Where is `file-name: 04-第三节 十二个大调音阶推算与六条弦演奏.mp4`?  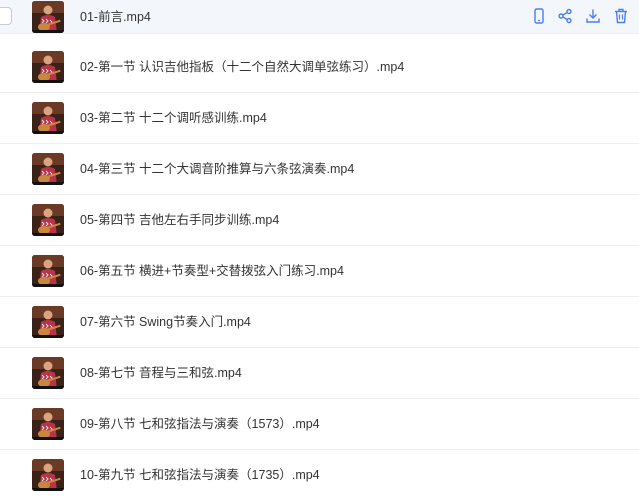 file-name: 04-第三节 十二个大调音阶推算与六条弦演奏.mp4 is located at coordinates (217, 169).